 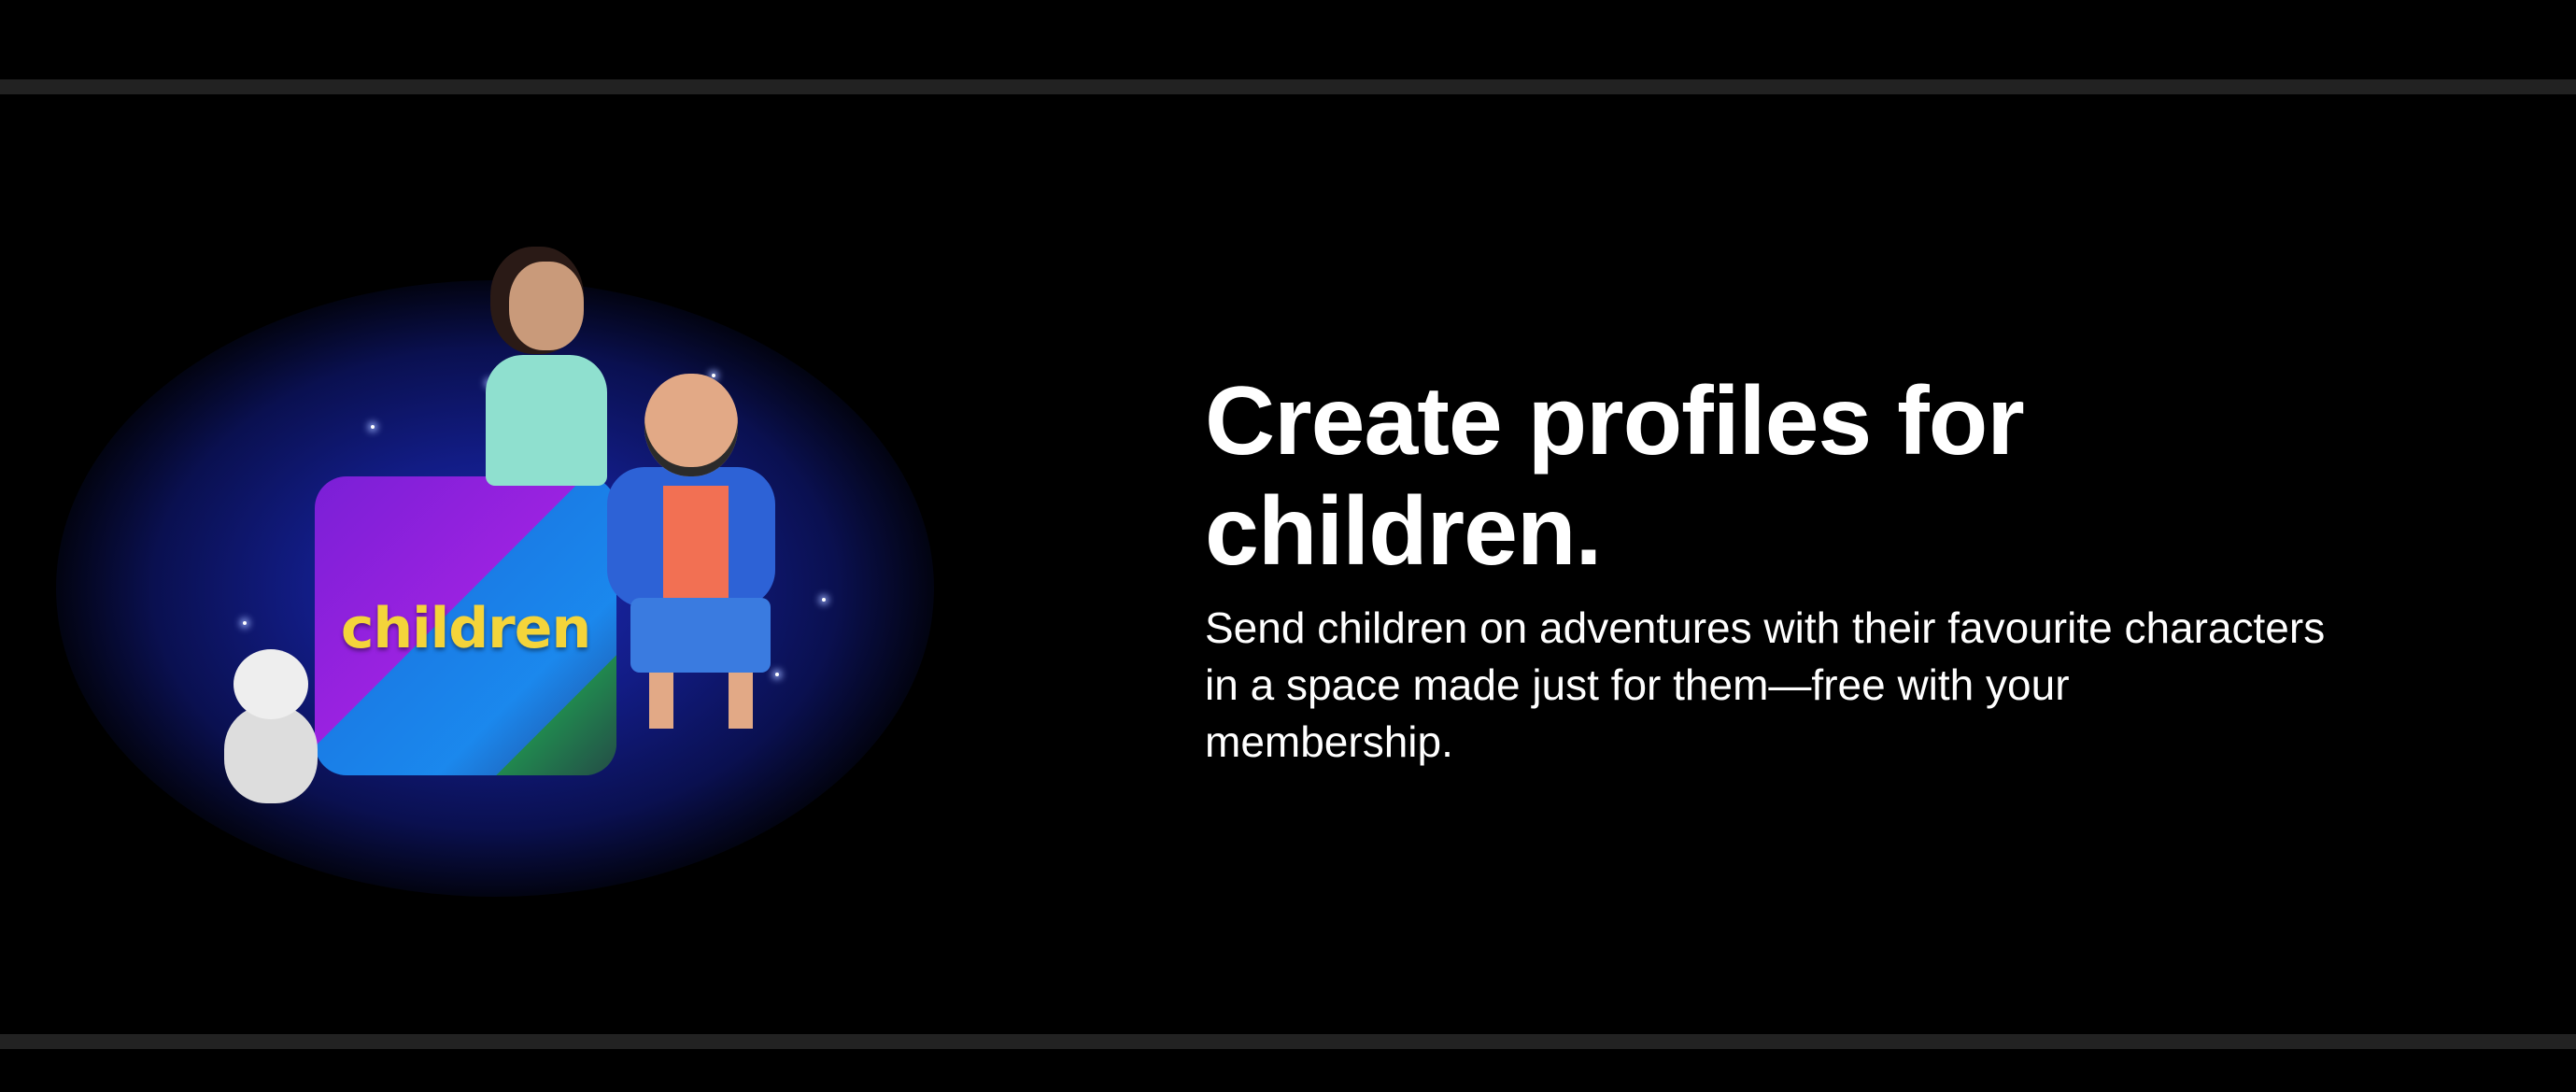 I want to click on bunny-character, so click(x=270, y=728).